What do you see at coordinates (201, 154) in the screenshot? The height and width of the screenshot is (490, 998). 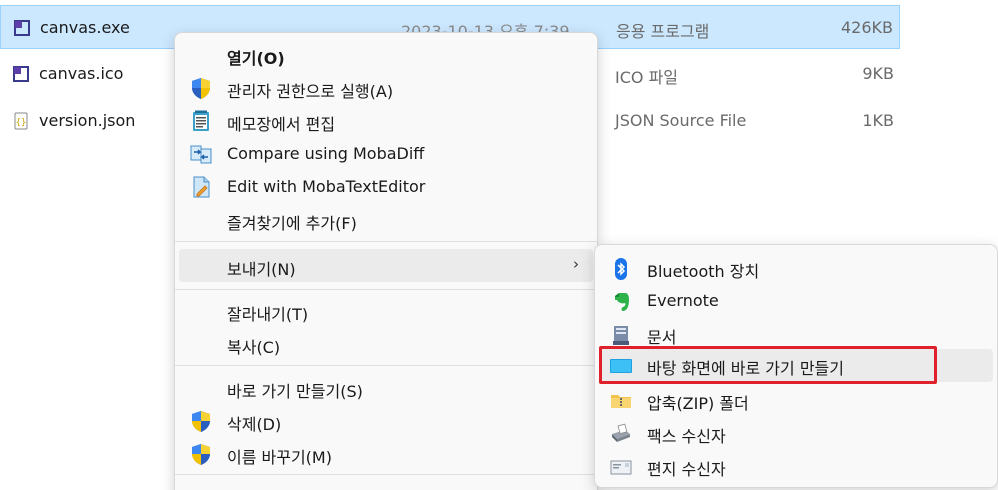 I see `mobadiff-icon` at bounding box center [201, 154].